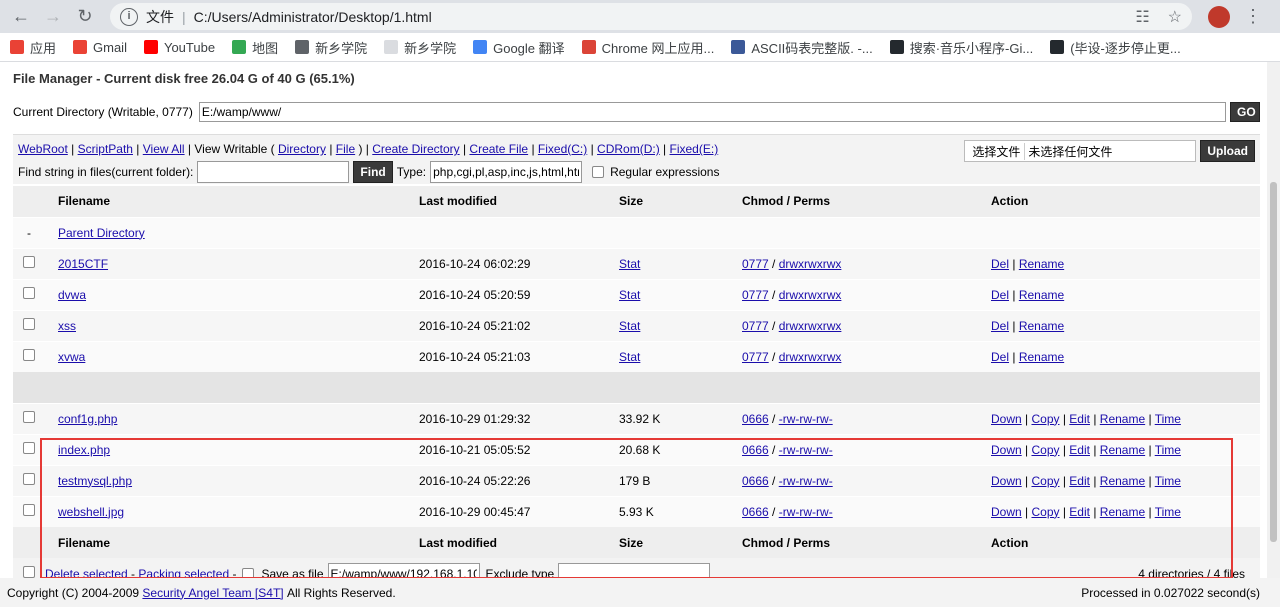 This screenshot has width=1280, height=607. Describe the element at coordinates (273, 172) in the screenshot. I see `find-input` at that location.